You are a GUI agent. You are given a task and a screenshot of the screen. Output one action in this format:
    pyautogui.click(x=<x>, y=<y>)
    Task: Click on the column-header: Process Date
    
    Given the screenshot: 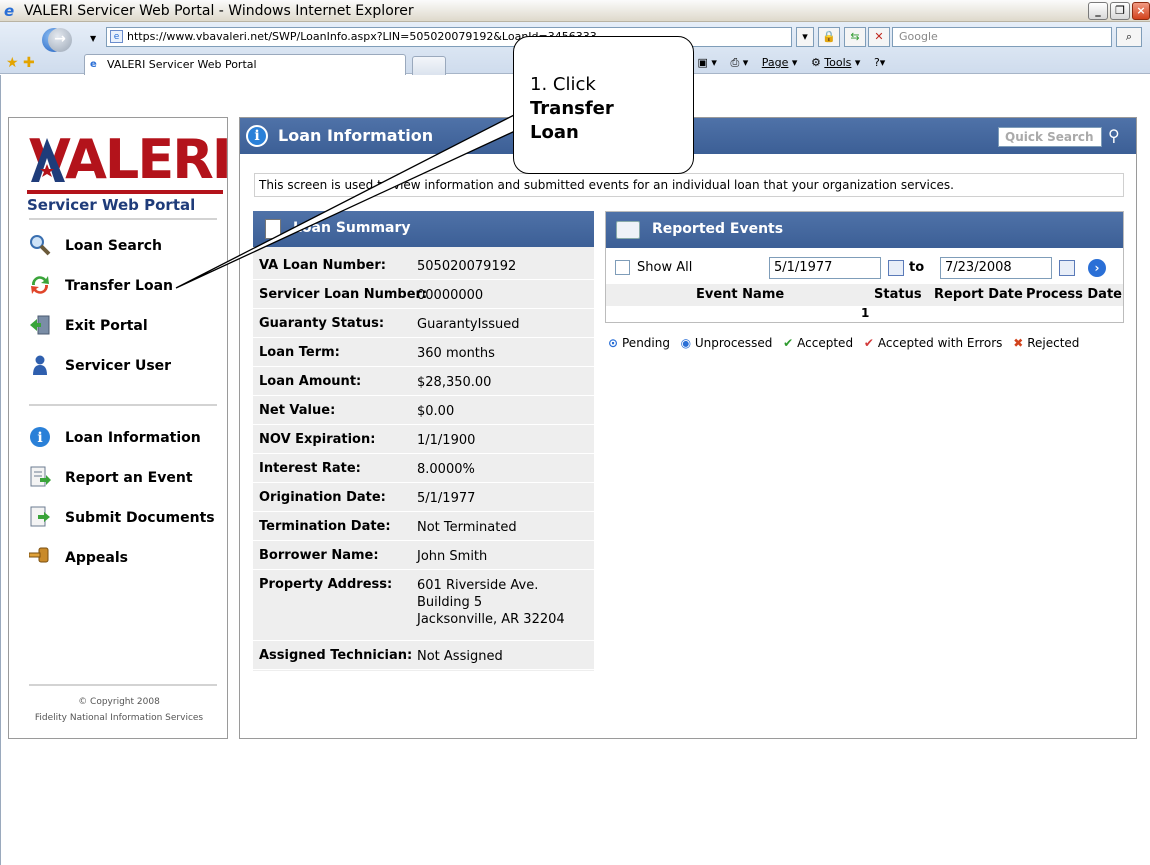 What is the action you would take?
    pyautogui.click(x=1074, y=294)
    